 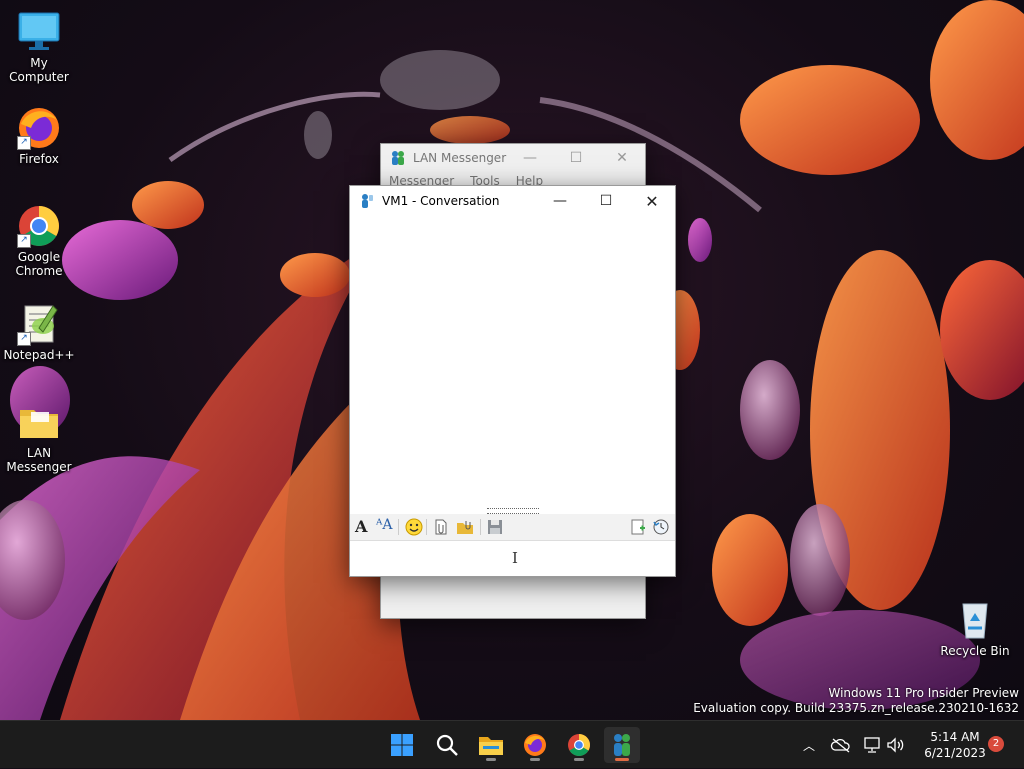 I want to click on taskbar-clock: 5:14 AM 6/21/2023, so click(x=955, y=745).